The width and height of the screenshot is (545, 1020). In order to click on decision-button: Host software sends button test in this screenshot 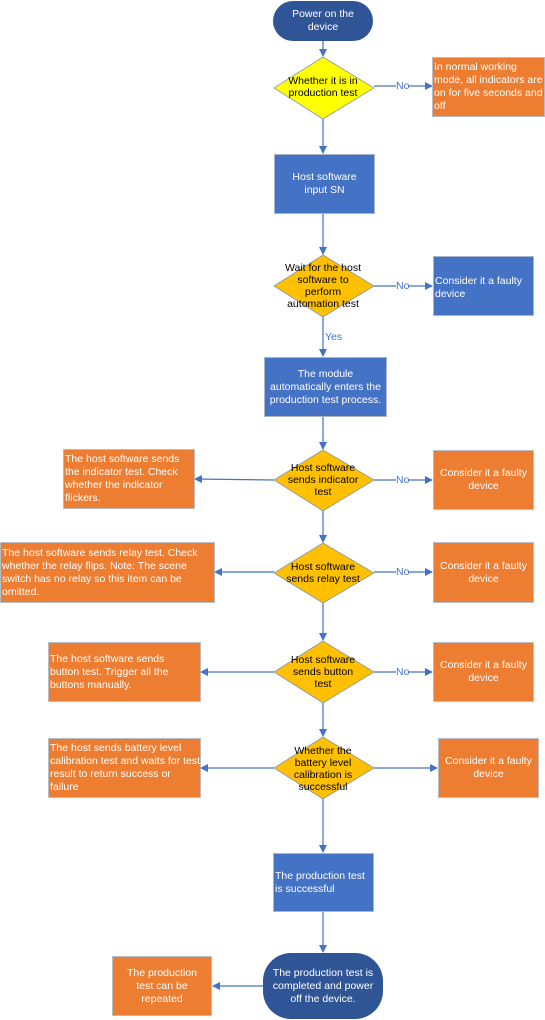, I will do `click(323, 672)`.